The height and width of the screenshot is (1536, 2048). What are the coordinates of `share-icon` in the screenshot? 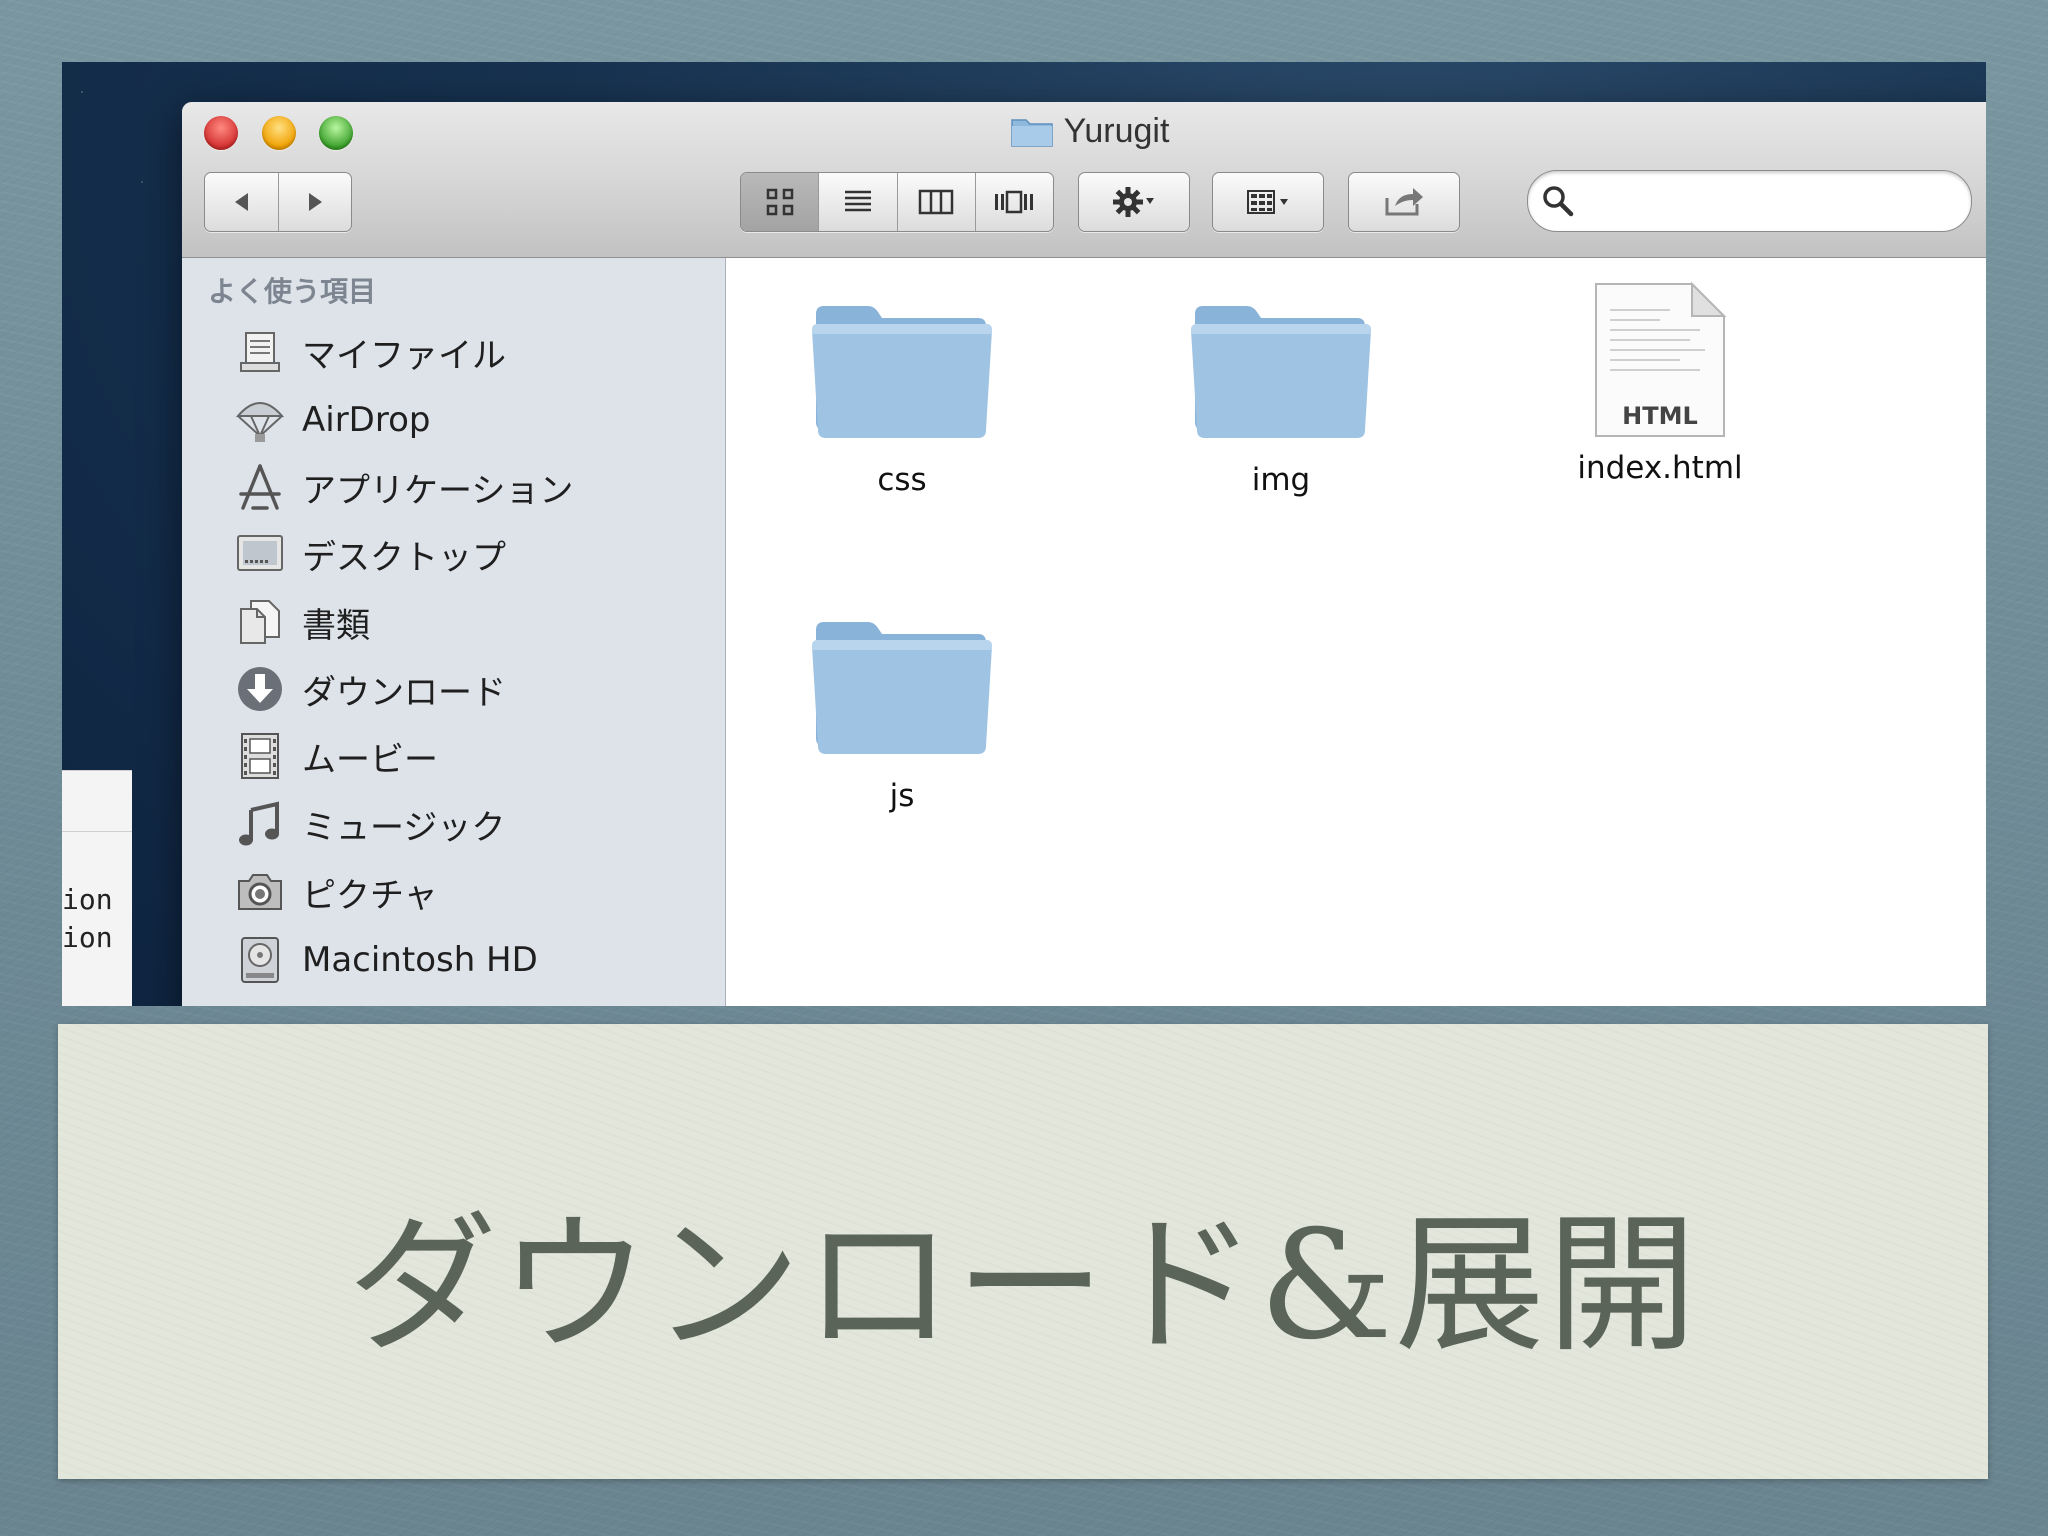 It's located at (1404, 202).